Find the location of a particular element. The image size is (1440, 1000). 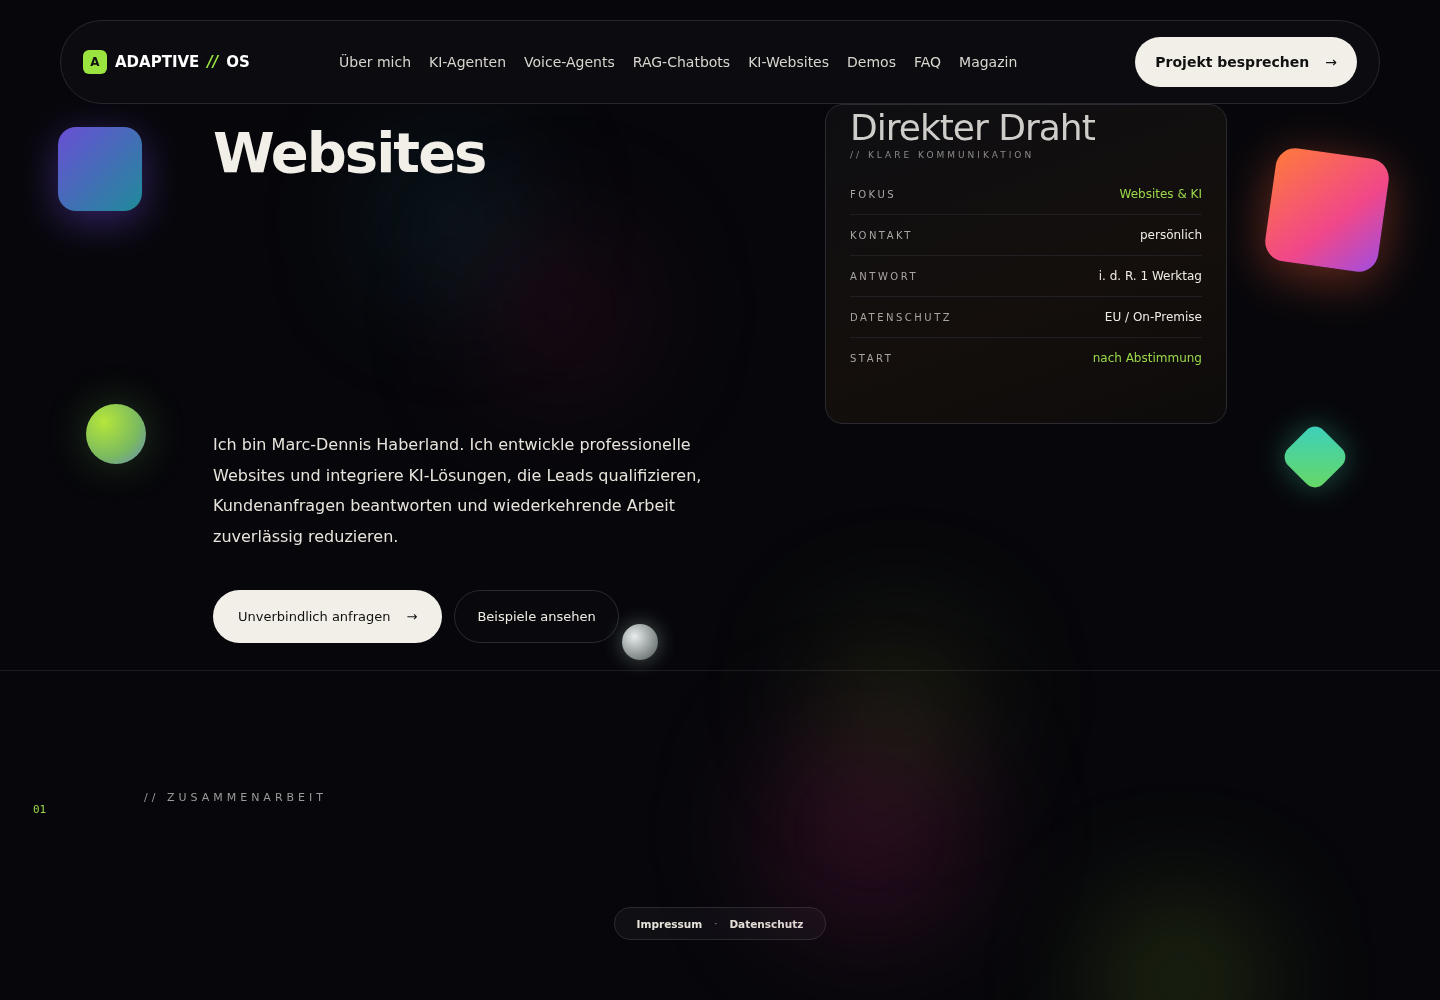

small-sphere-icon is located at coordinates (640, 642).